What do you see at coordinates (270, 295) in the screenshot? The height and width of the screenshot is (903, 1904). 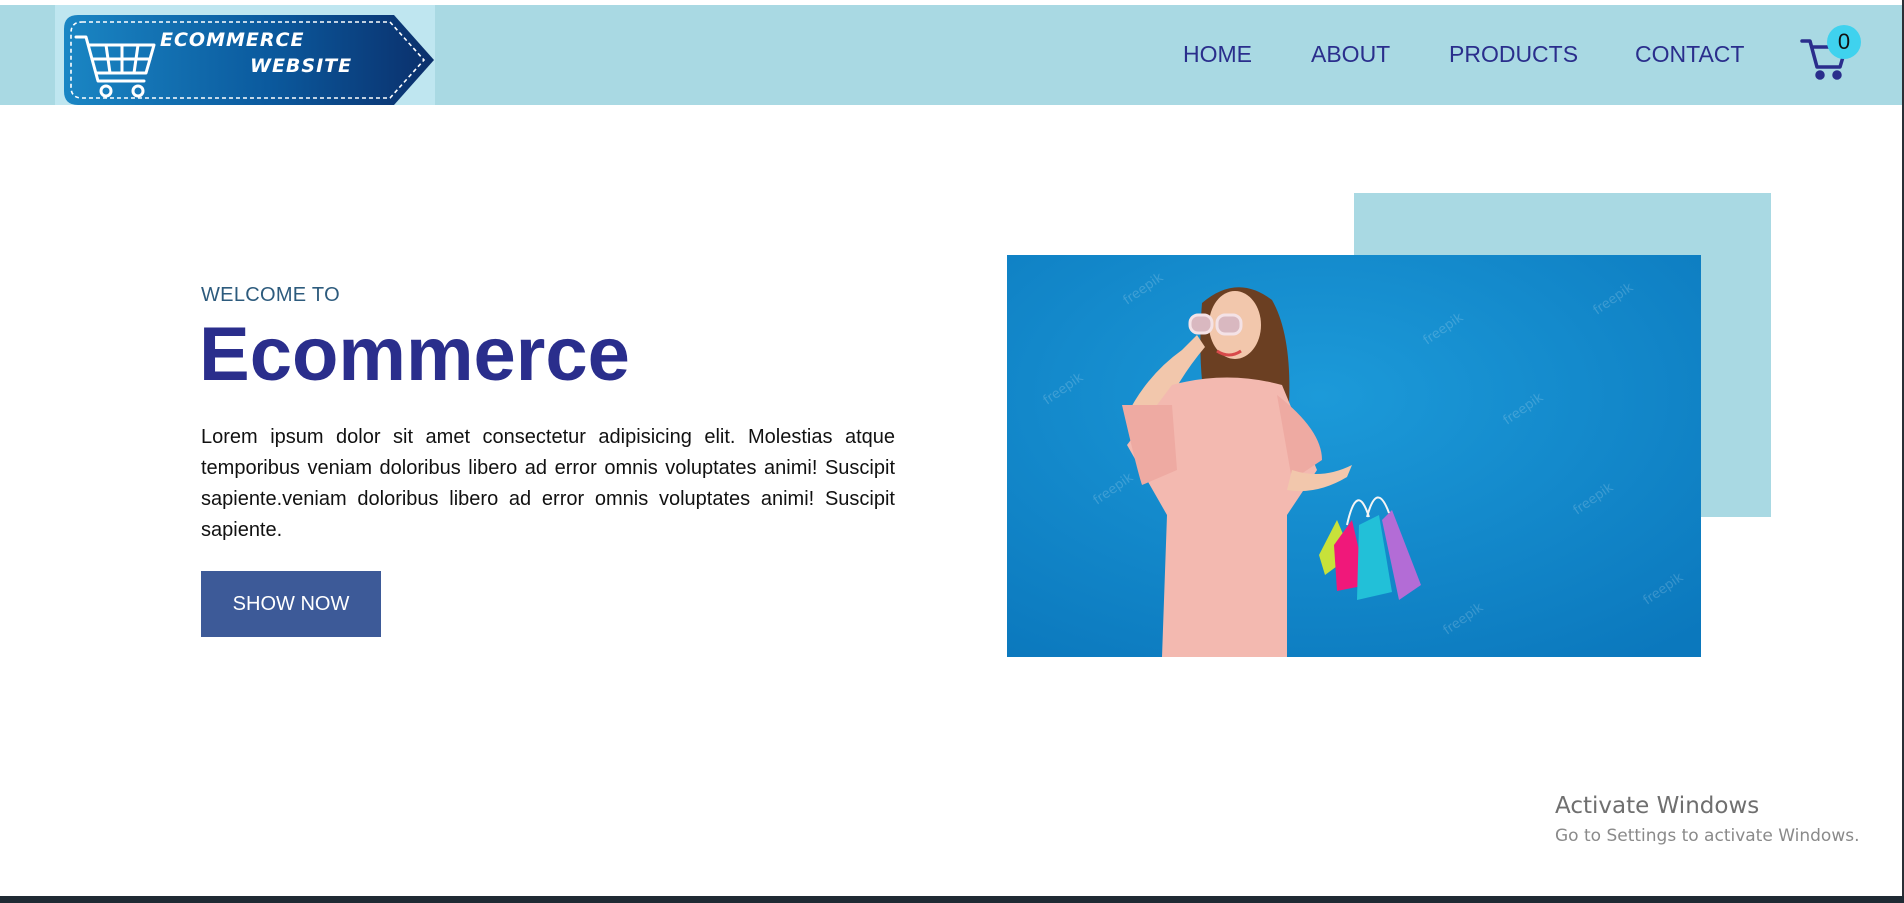 I see `hero-eyebrow: WELCOME TO` at bounding box center [270, 295].